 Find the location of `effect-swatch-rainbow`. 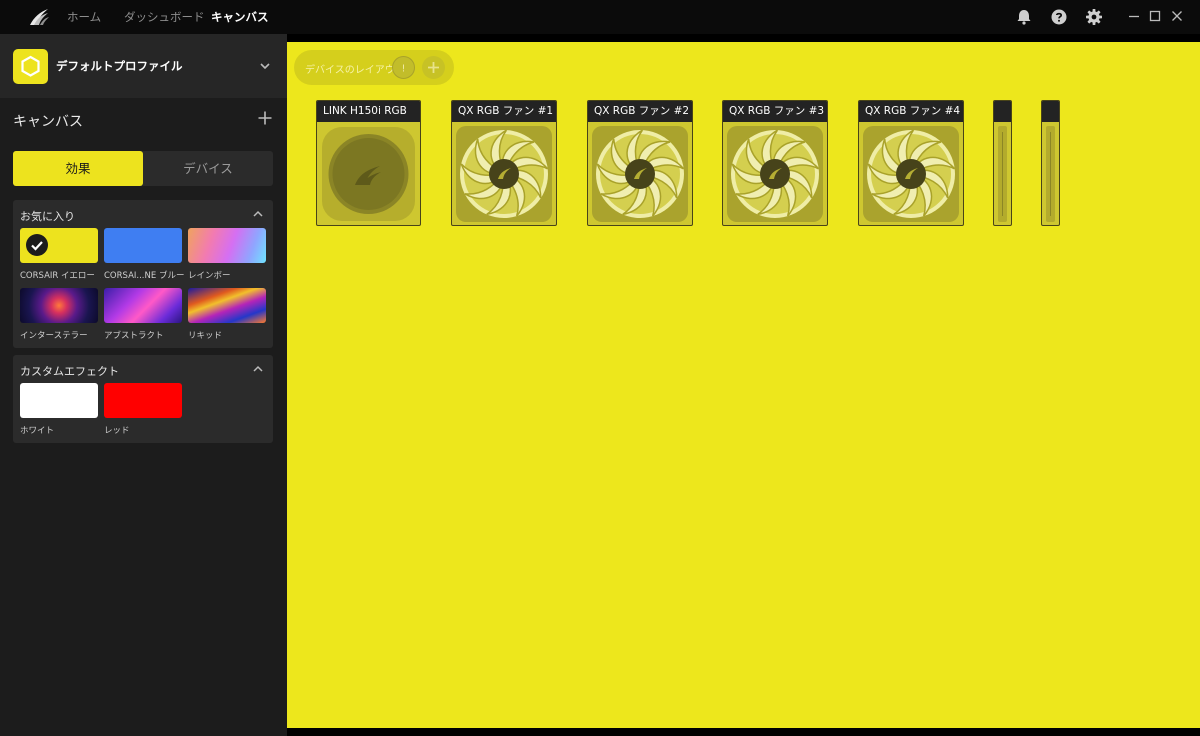

effect-swatch-rainbow is located at coordinates (227, 245).